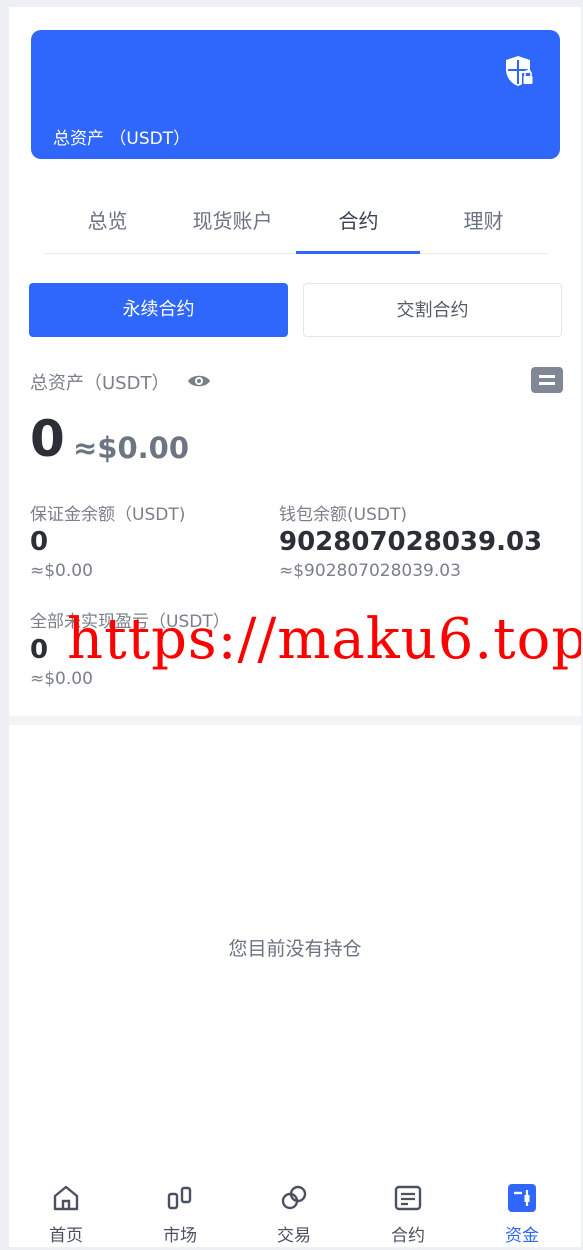 The height and width of the screenshot is (1250, 583). I want to click on nav-market: 市场, so click(180, 1209).